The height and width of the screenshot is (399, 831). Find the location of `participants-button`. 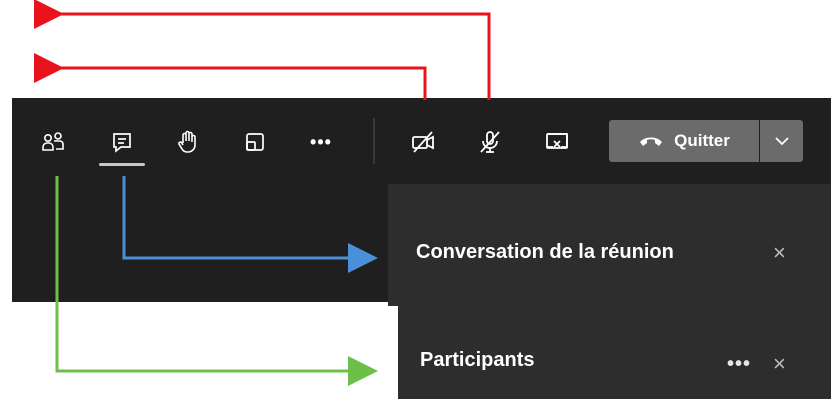

participants-button is located at coordinates (53, 142).